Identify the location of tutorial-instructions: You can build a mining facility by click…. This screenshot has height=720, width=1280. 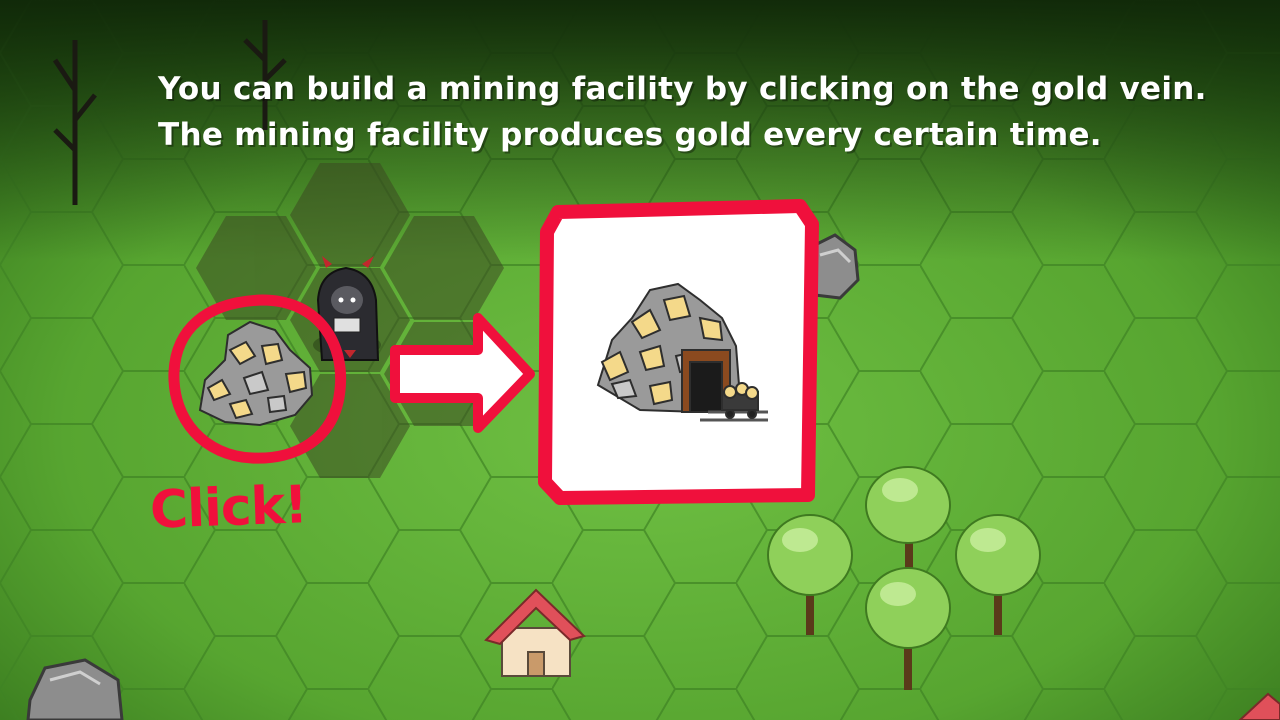
(708, 112).